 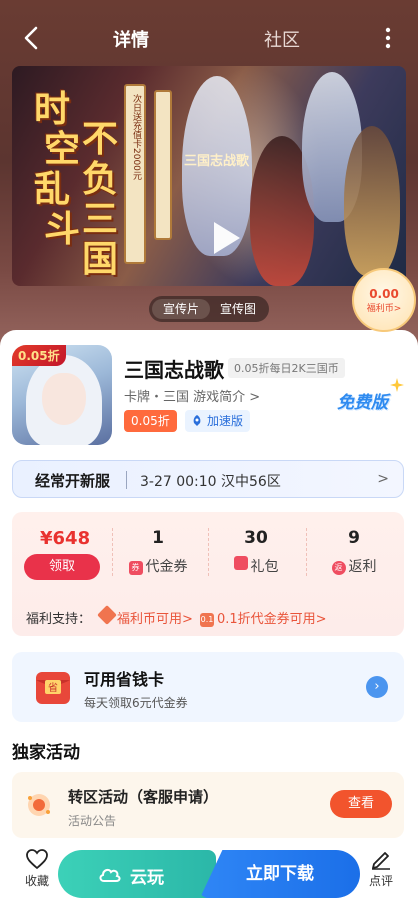 What do you see at coordinates (163, 165) in the screenshot?
I see `banner-scroll-secondary` at bounding box center [163, 165].